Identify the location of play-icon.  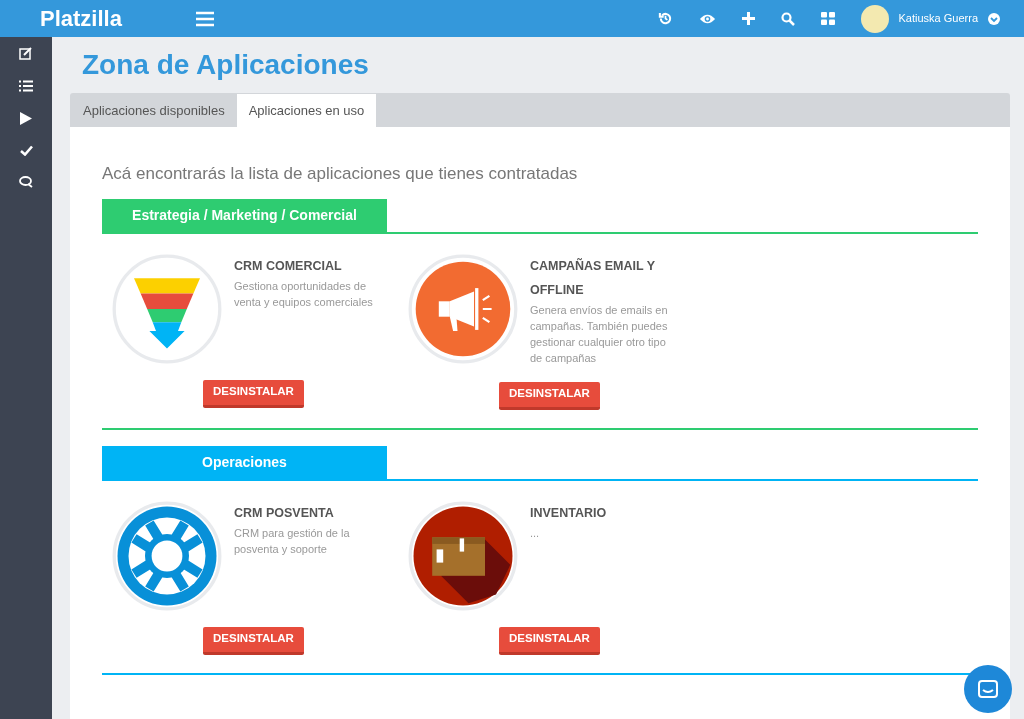
(26, 118).